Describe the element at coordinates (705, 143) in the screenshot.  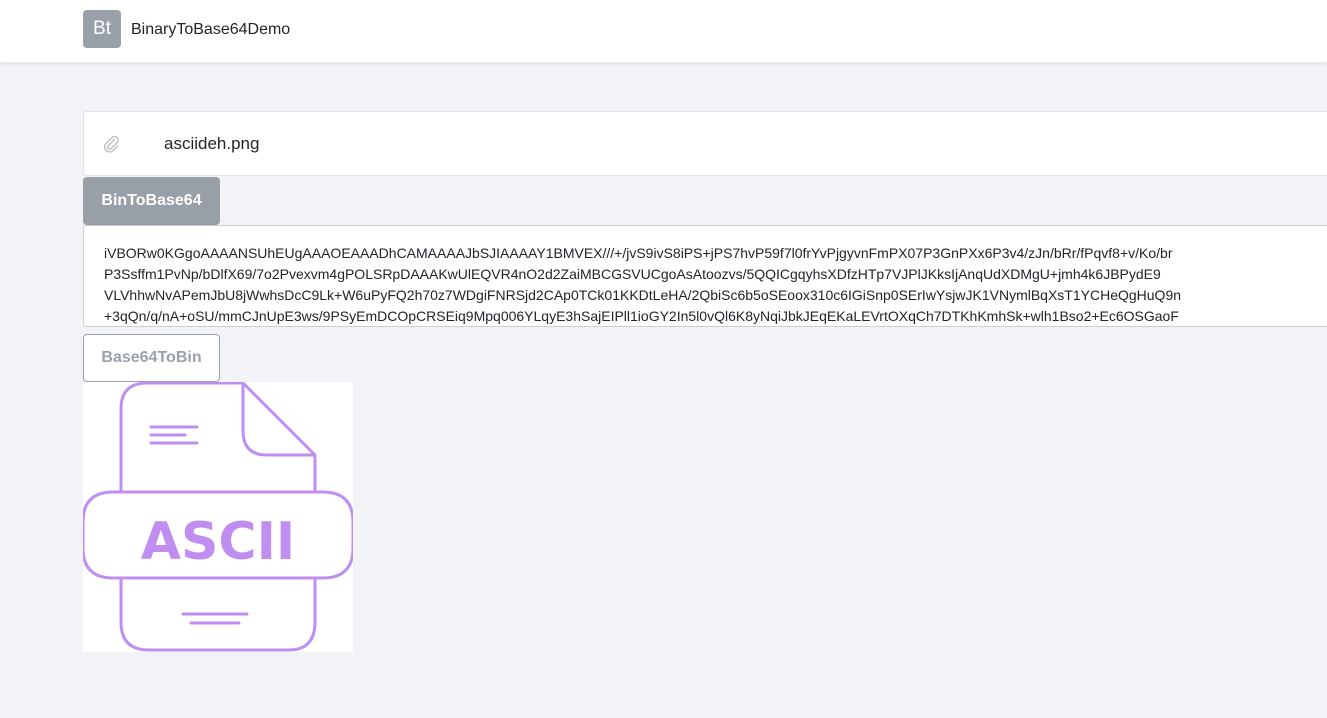
I see `file-input: asciideh.png` at that location.